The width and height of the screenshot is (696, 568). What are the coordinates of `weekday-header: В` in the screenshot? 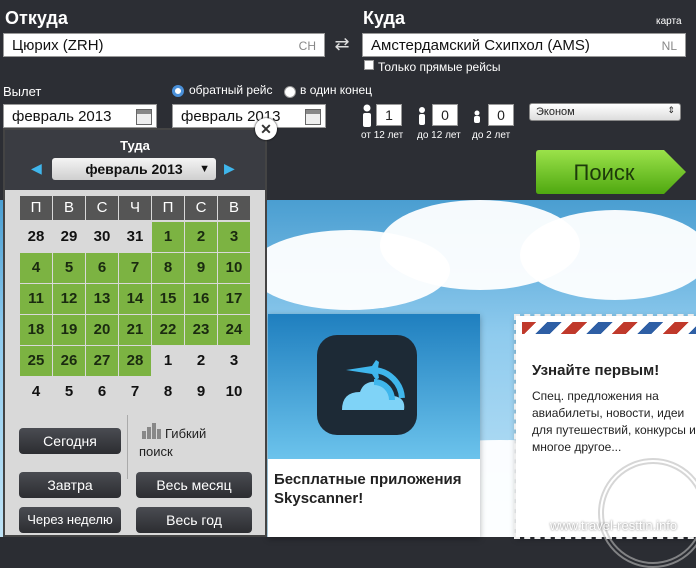 It's located at (69, 208).